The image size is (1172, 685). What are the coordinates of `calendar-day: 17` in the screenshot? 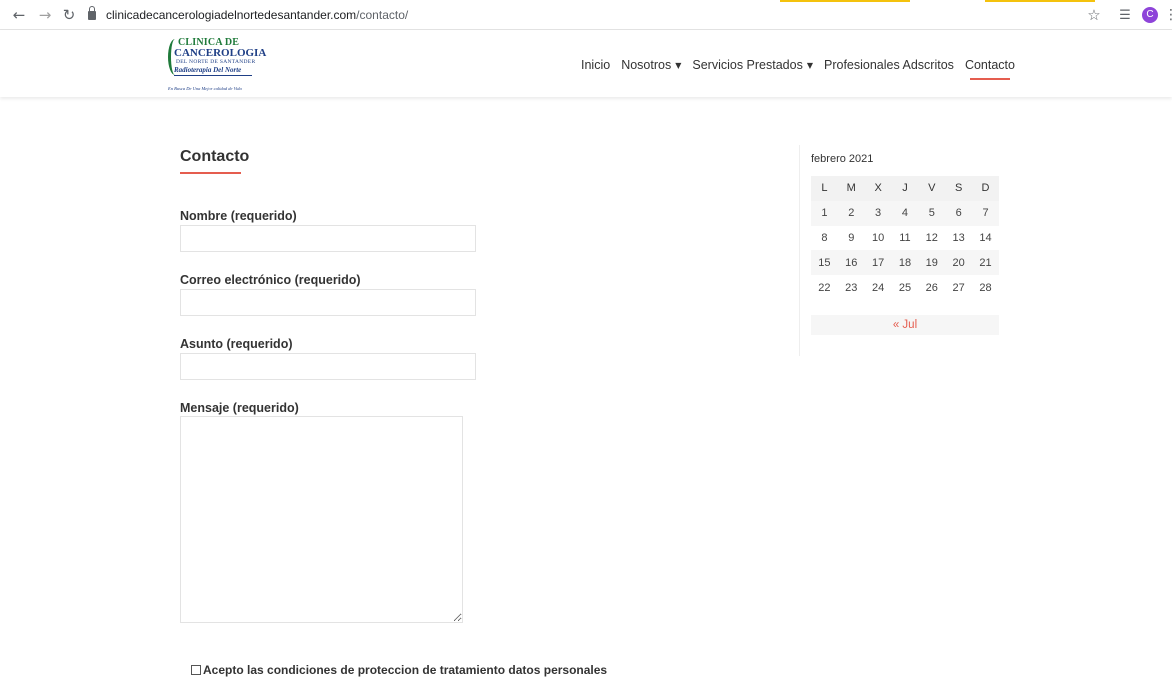 It's located at (878, 263).